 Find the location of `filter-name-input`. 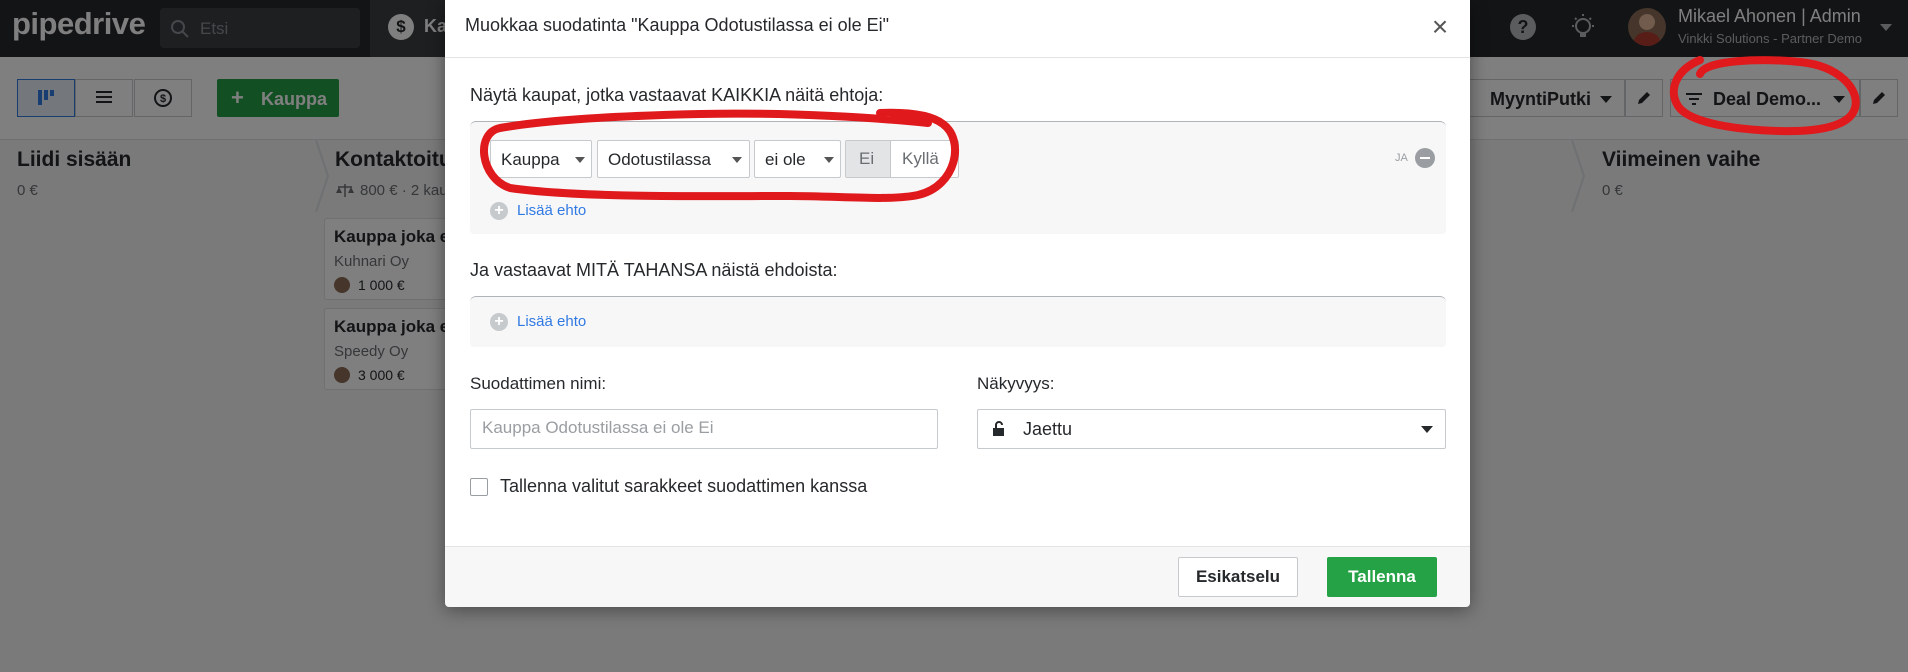

filter-name-input is located at coordinates (702, 428).